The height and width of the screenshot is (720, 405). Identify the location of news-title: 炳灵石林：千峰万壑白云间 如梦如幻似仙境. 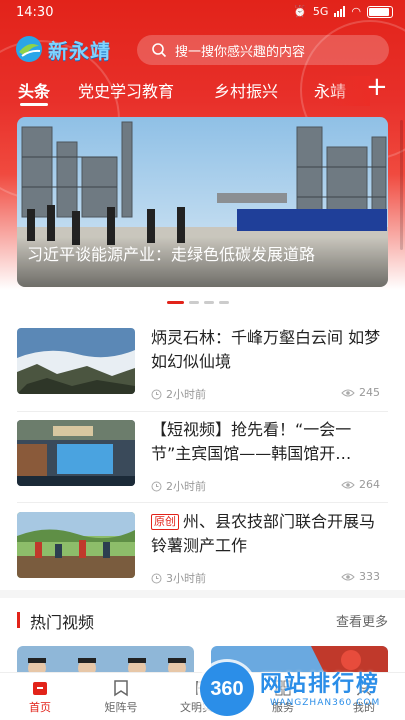
(266, 349).